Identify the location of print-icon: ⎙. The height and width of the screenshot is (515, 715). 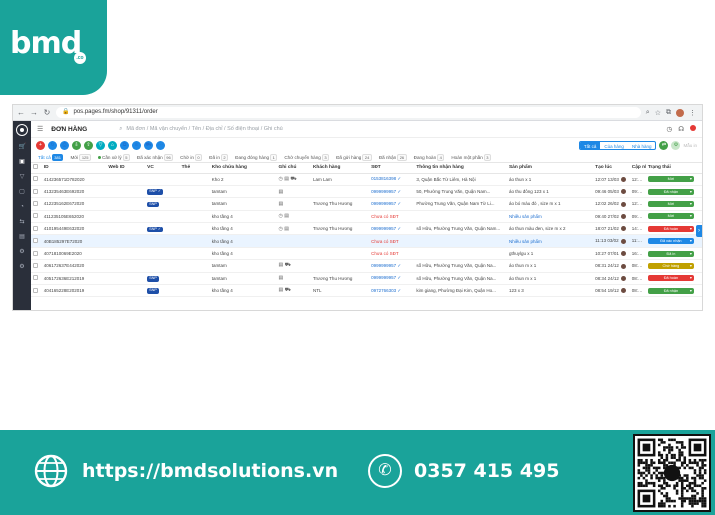
(64, 145).